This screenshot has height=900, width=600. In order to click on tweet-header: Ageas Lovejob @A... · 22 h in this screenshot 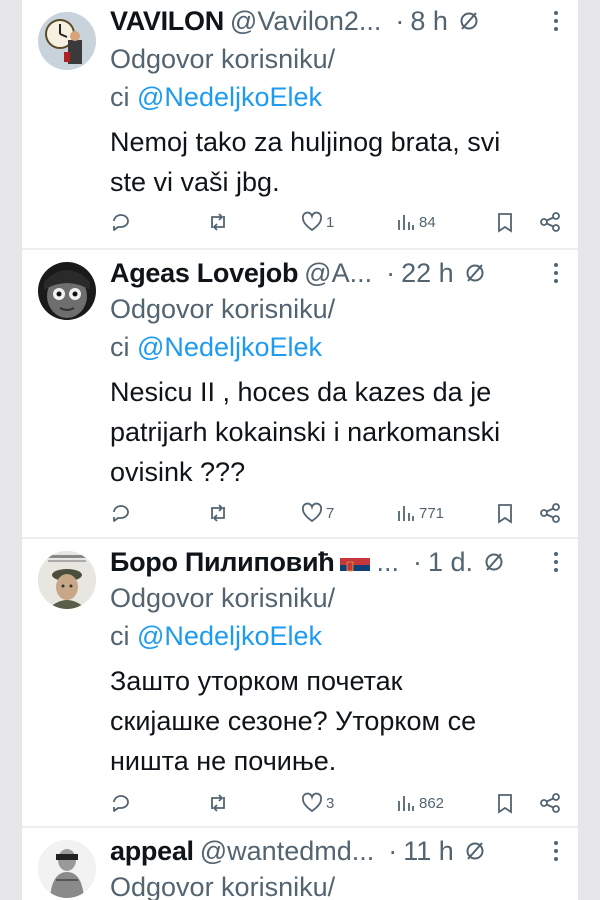, I will do `click(338, 273)`.